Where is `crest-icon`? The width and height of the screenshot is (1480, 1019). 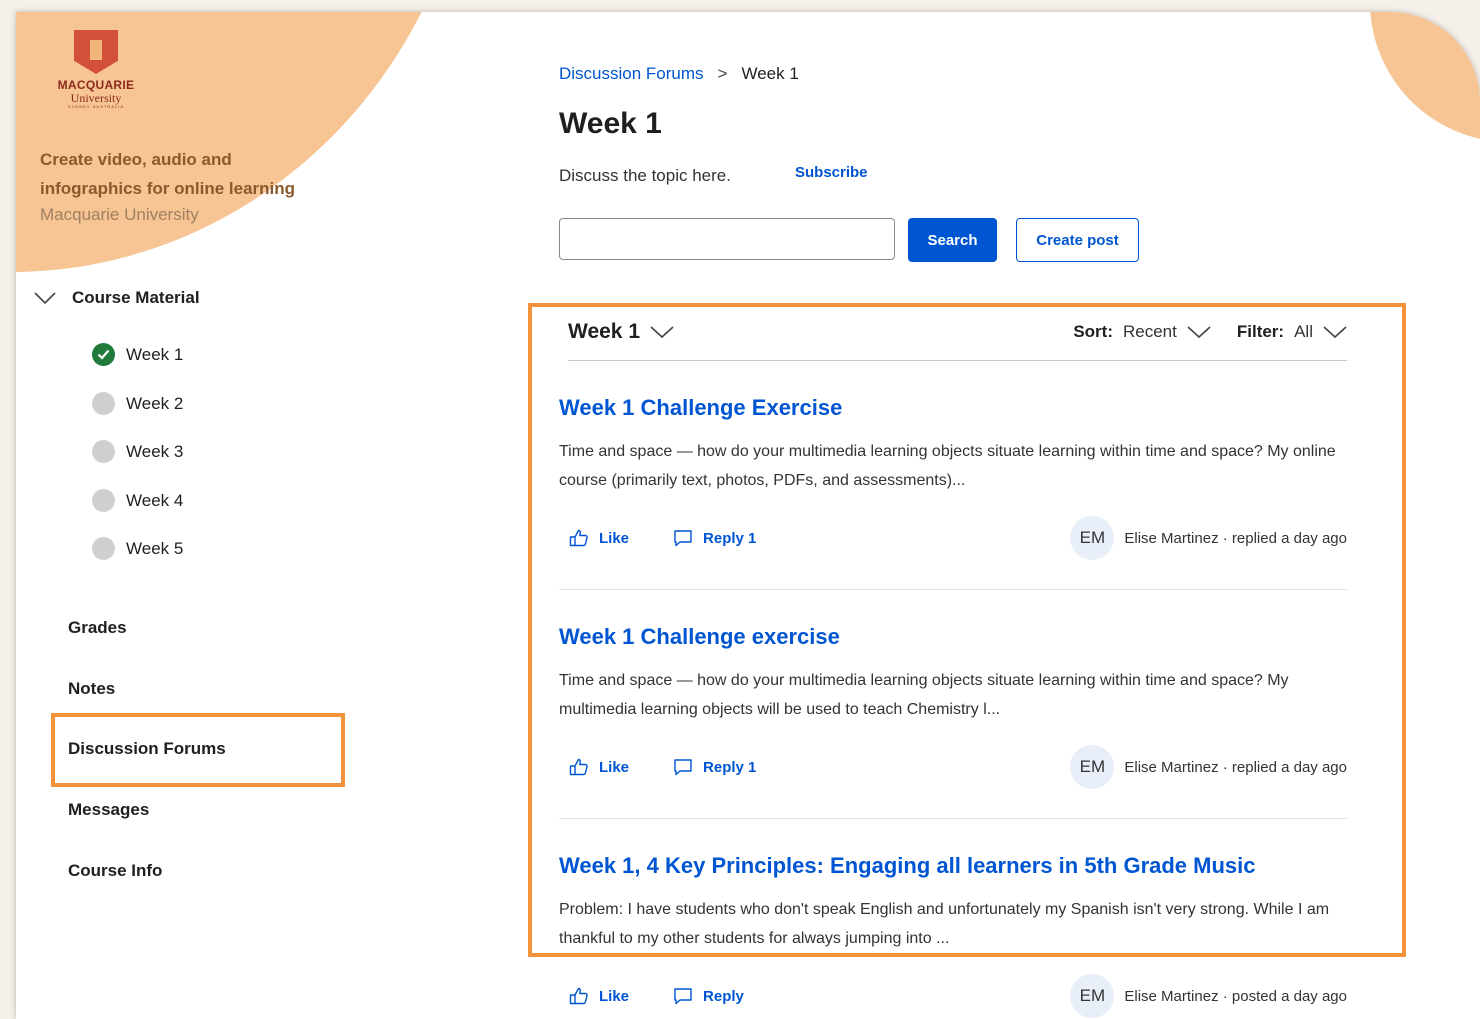
crest-icon is located at coordinates (96, 52).